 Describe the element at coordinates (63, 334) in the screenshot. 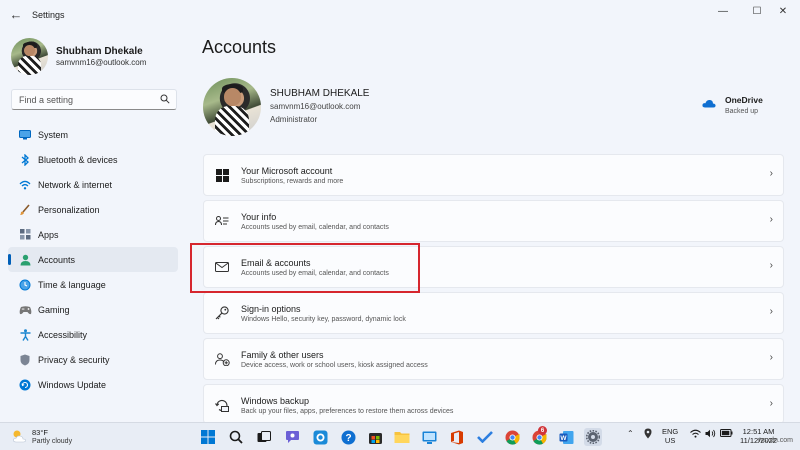

I see `sidebar-item-label: Accessibility` at that location.